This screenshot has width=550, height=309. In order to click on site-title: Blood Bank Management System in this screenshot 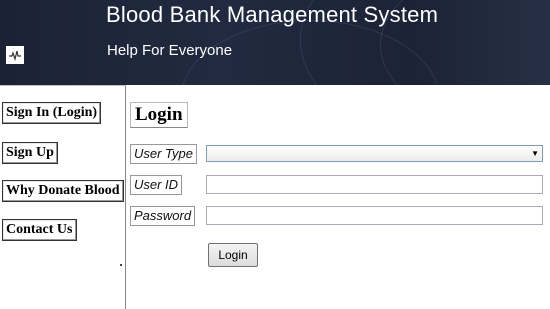, I will do `click(272, 14)`.